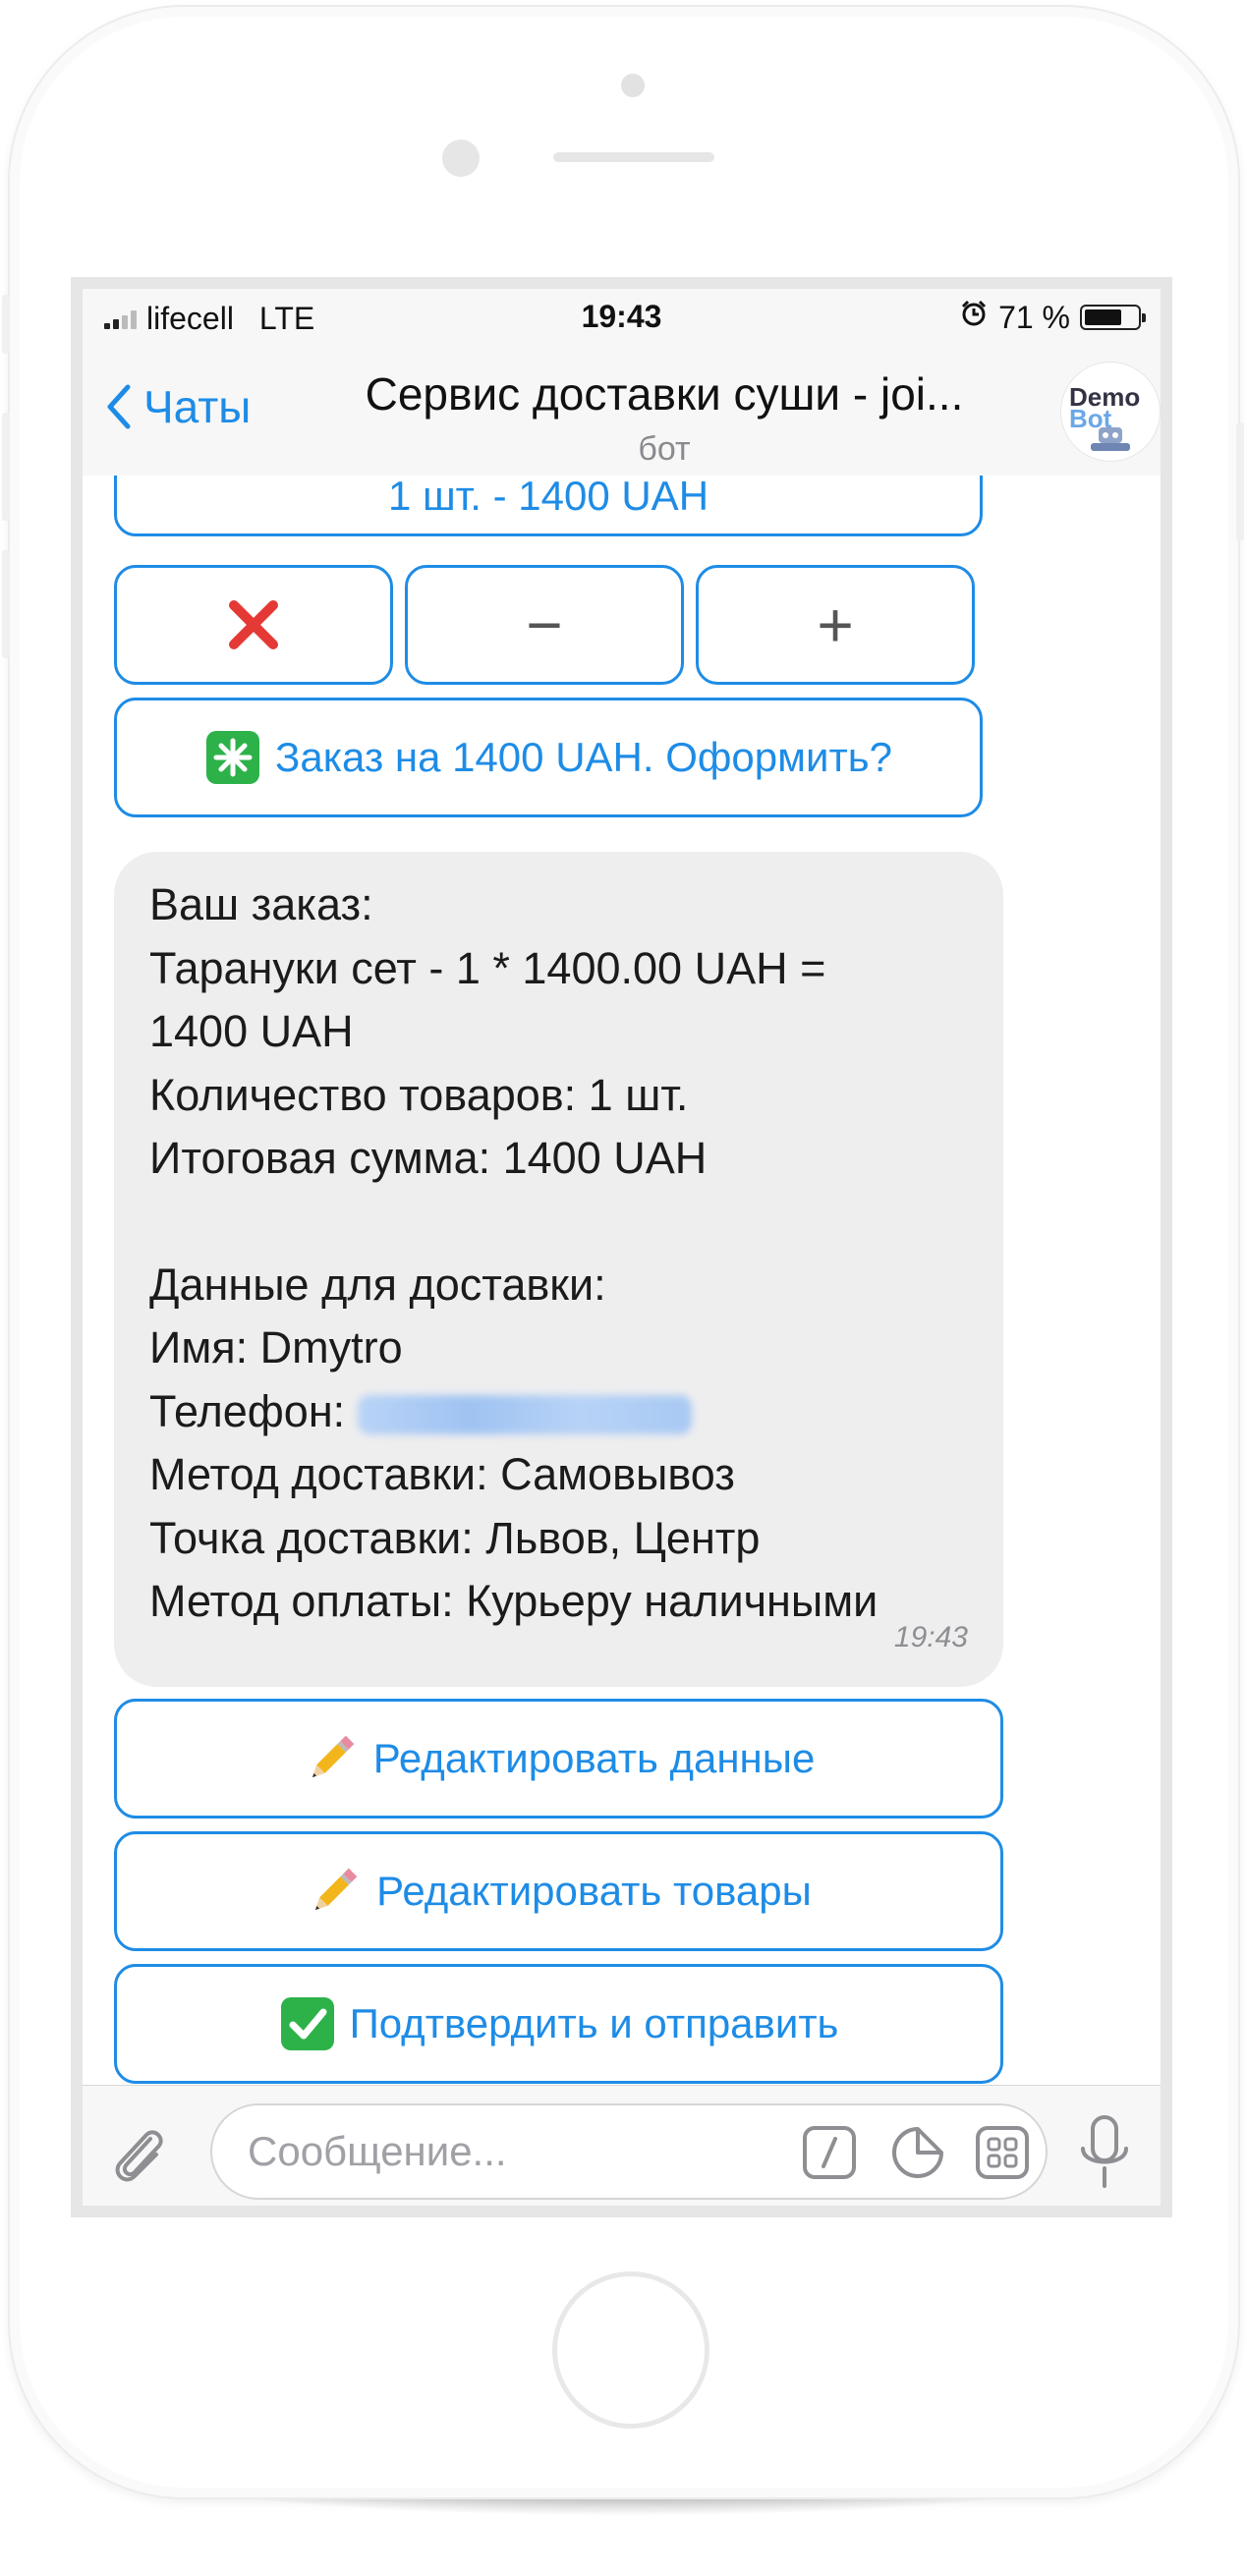 The height and width of the screenshot is (2576, 1247). I want to click on phone-line: Телефон:, so click(558, 1412).